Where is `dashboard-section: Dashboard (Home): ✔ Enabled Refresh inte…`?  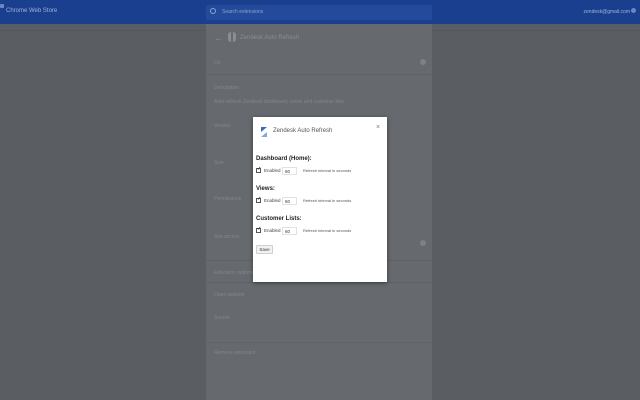
dashboard-section: Dashboard (Home): ✔ Enabled Refresh inte… is located at coordinates (320, 166).